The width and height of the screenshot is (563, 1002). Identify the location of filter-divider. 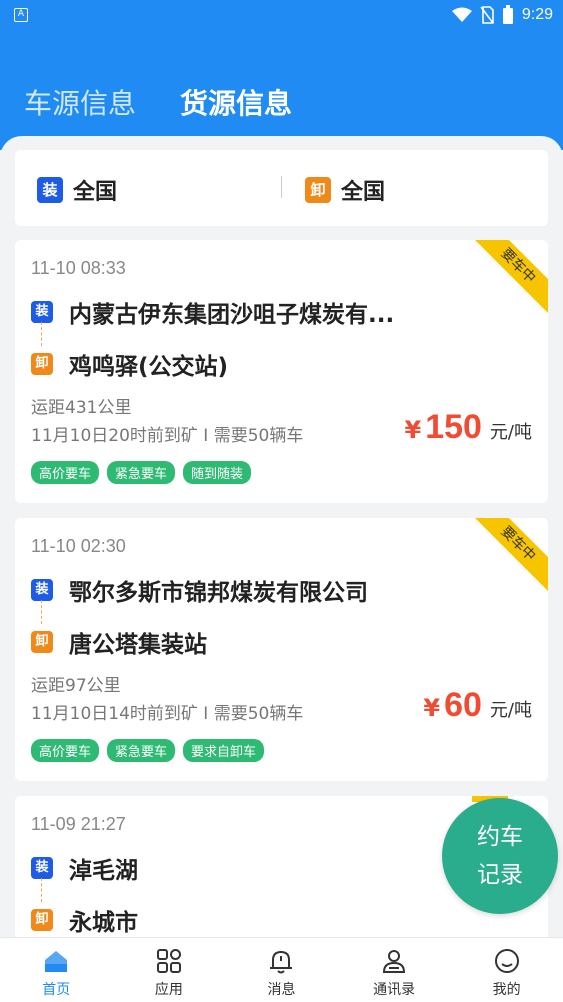
(281, 187).